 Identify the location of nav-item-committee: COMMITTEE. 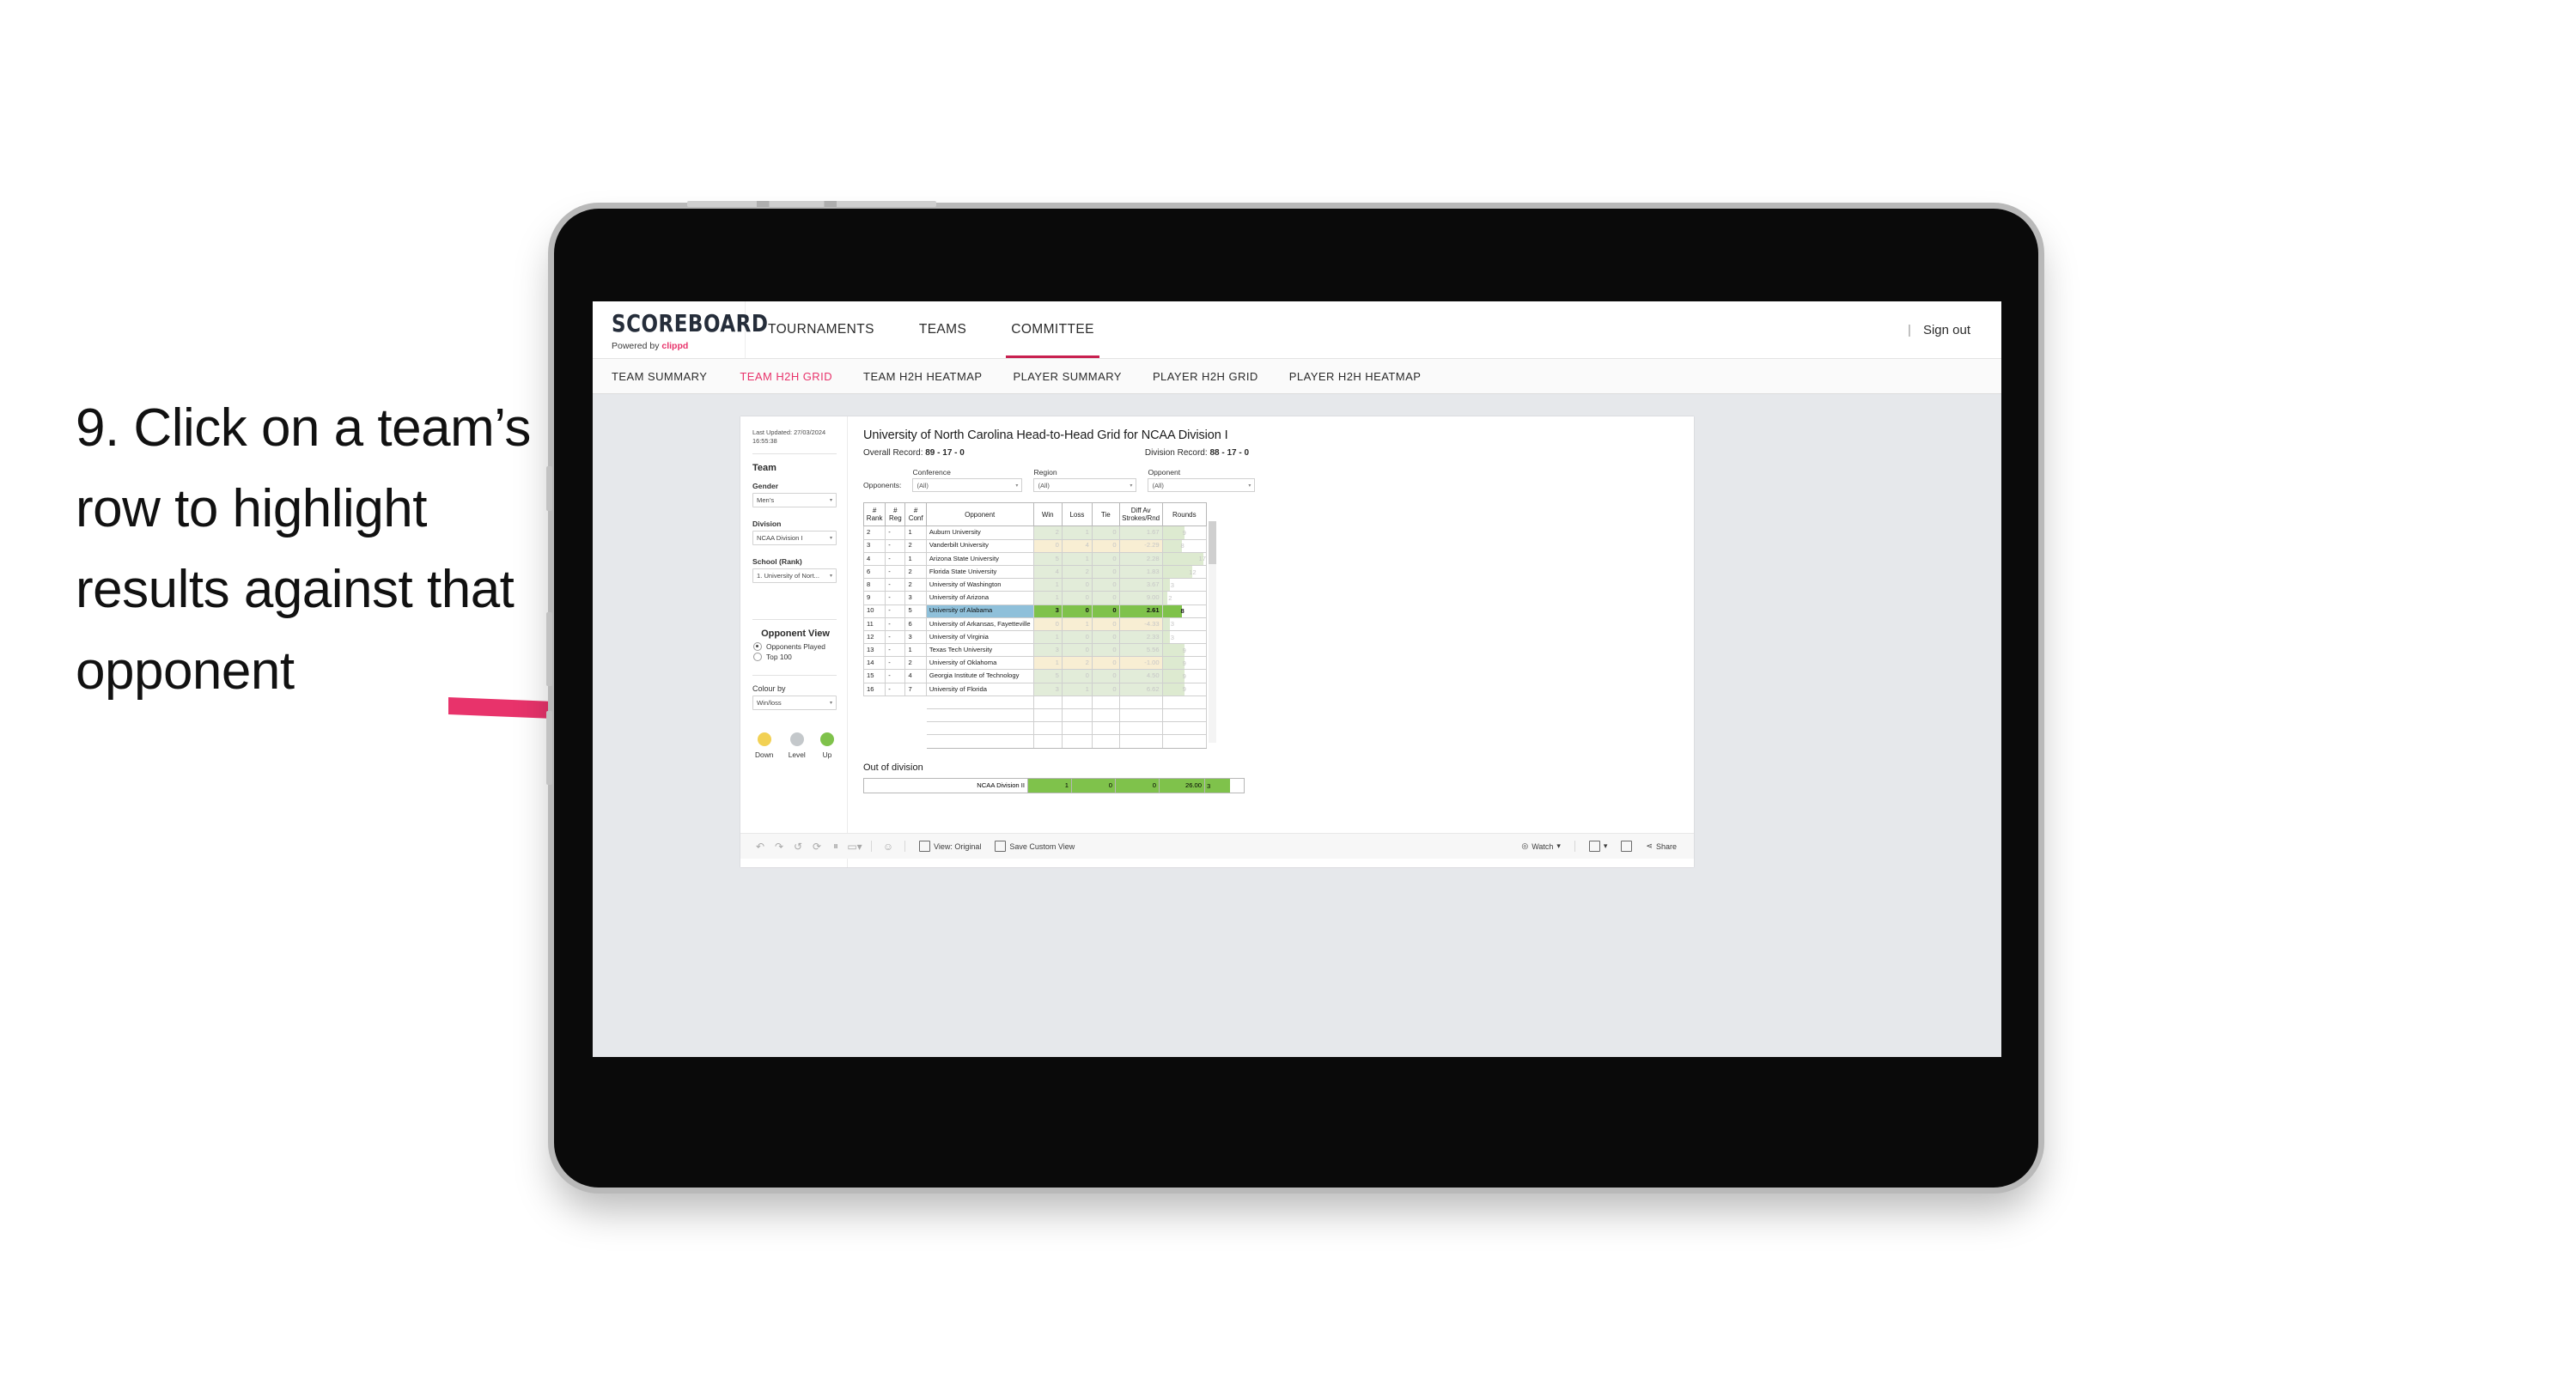
(1053, 329).